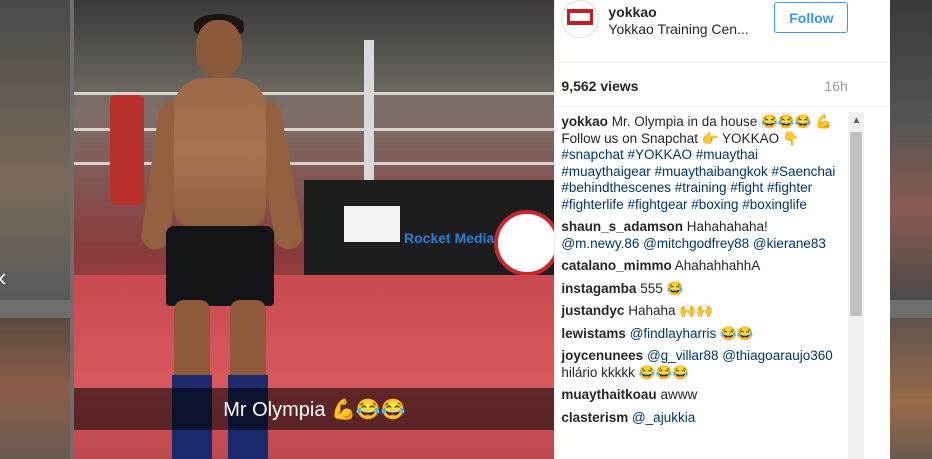  Describe the element at coordinates (608, 394) in the screenshot. I see `comment-username: muaythaitkoau` at that location.